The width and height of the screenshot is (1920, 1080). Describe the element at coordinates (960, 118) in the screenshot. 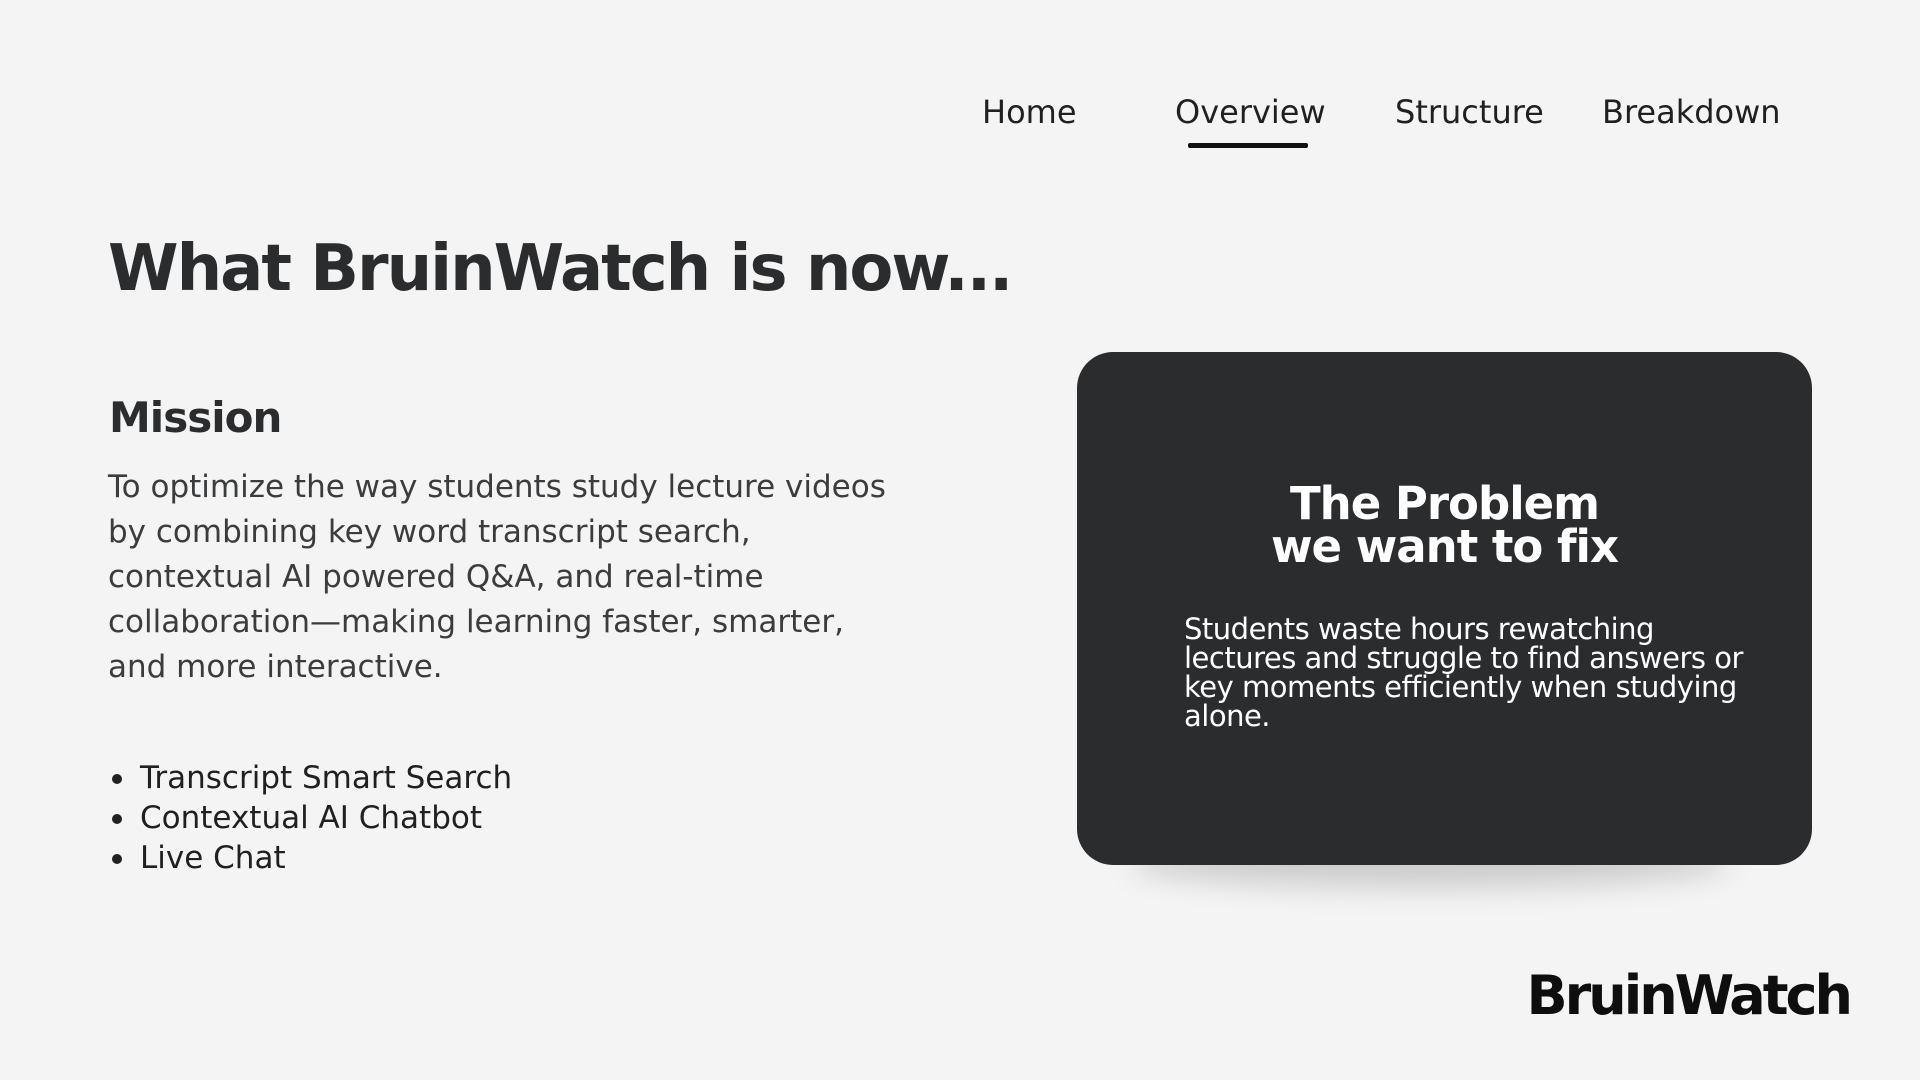

I see `top-nav: Home Overview Structure Breakdown` at that location.